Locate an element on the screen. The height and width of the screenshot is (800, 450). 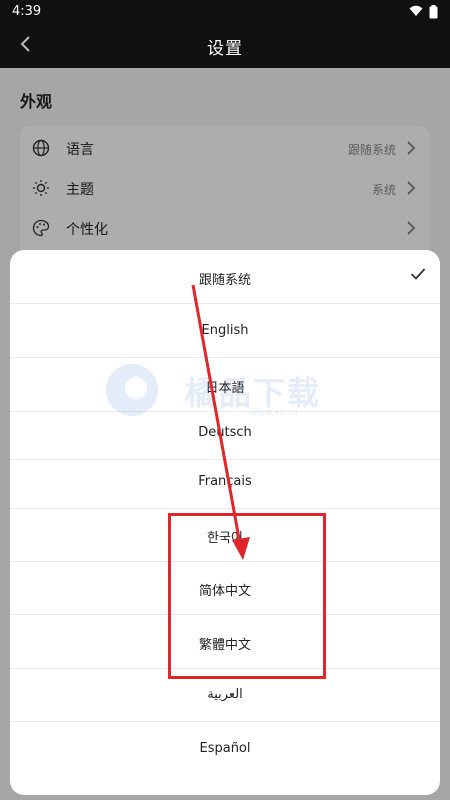
language-option-japanese: 日本語 is located at coordinates (225, 385).